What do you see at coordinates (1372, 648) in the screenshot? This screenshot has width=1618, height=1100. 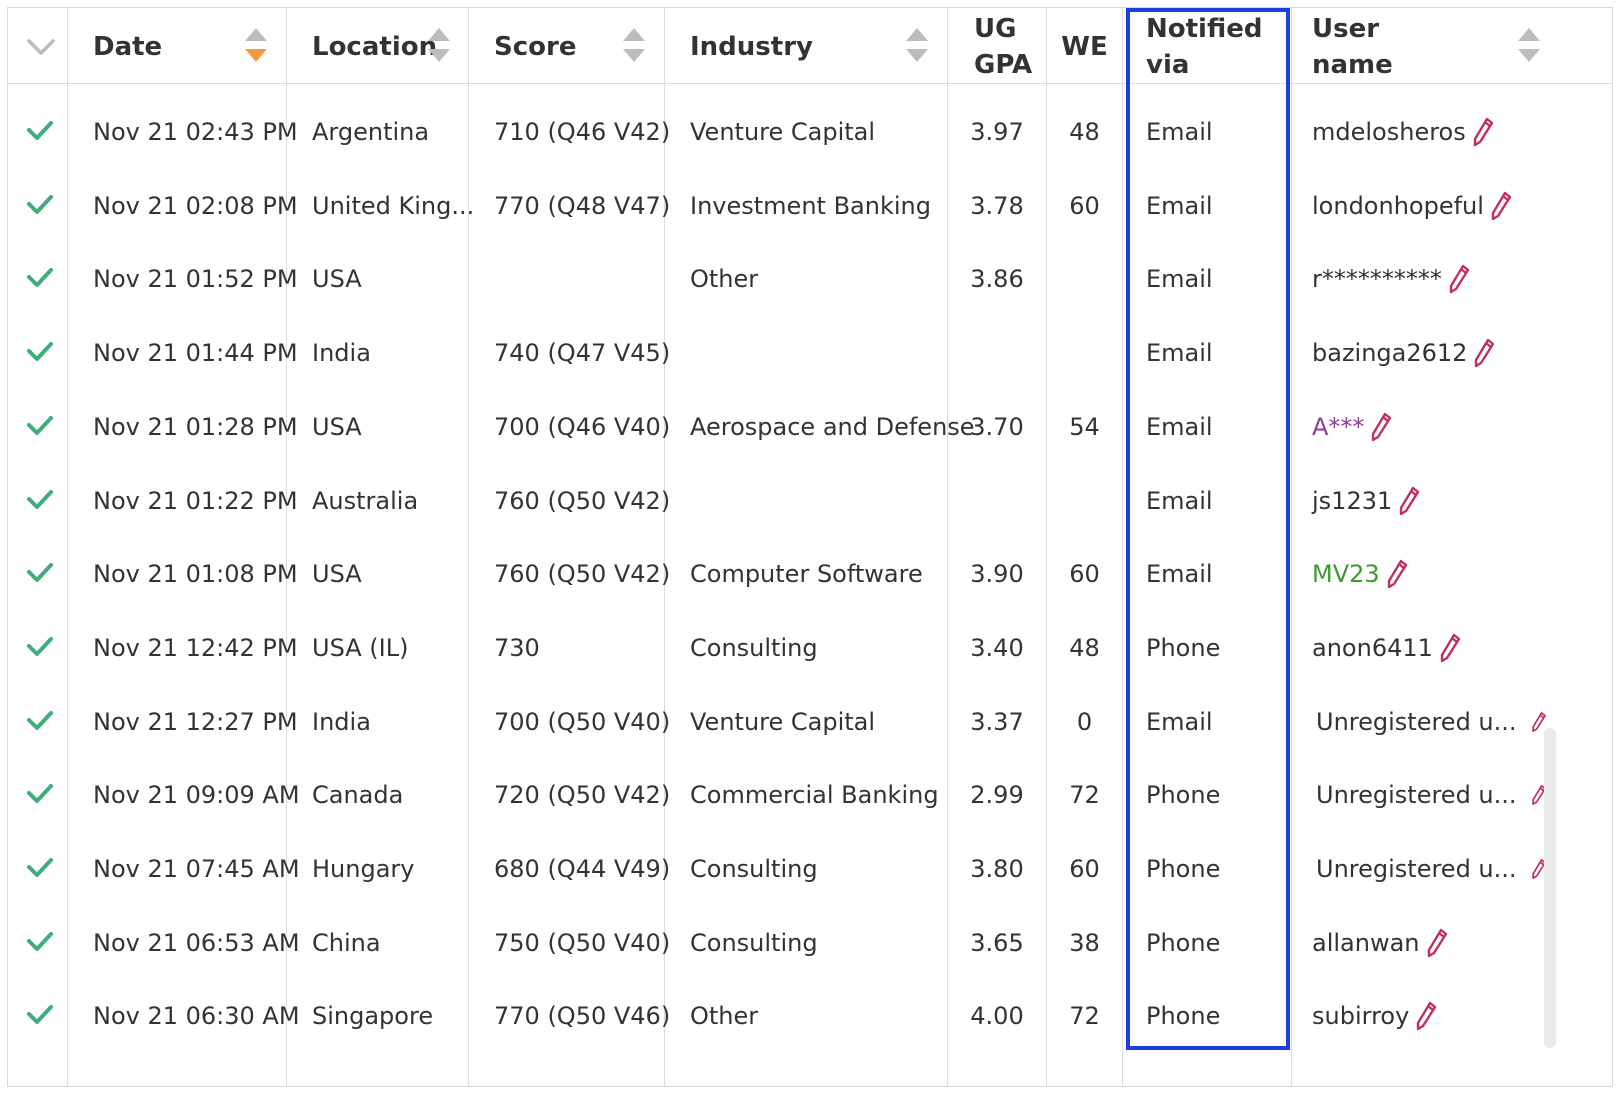 I see `username-link: anon6411` at bounding box center [1372, 648].